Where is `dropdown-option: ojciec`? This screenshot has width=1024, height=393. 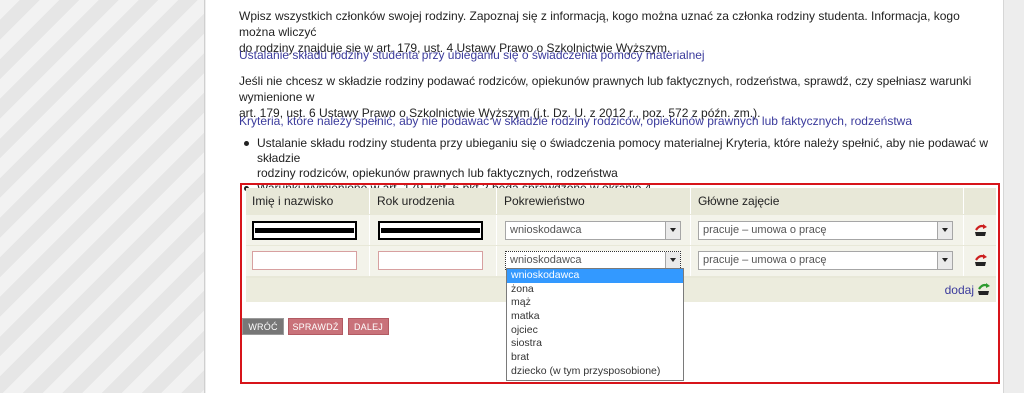 dropdown-option: ojciec is located at coordinates (595, 331).